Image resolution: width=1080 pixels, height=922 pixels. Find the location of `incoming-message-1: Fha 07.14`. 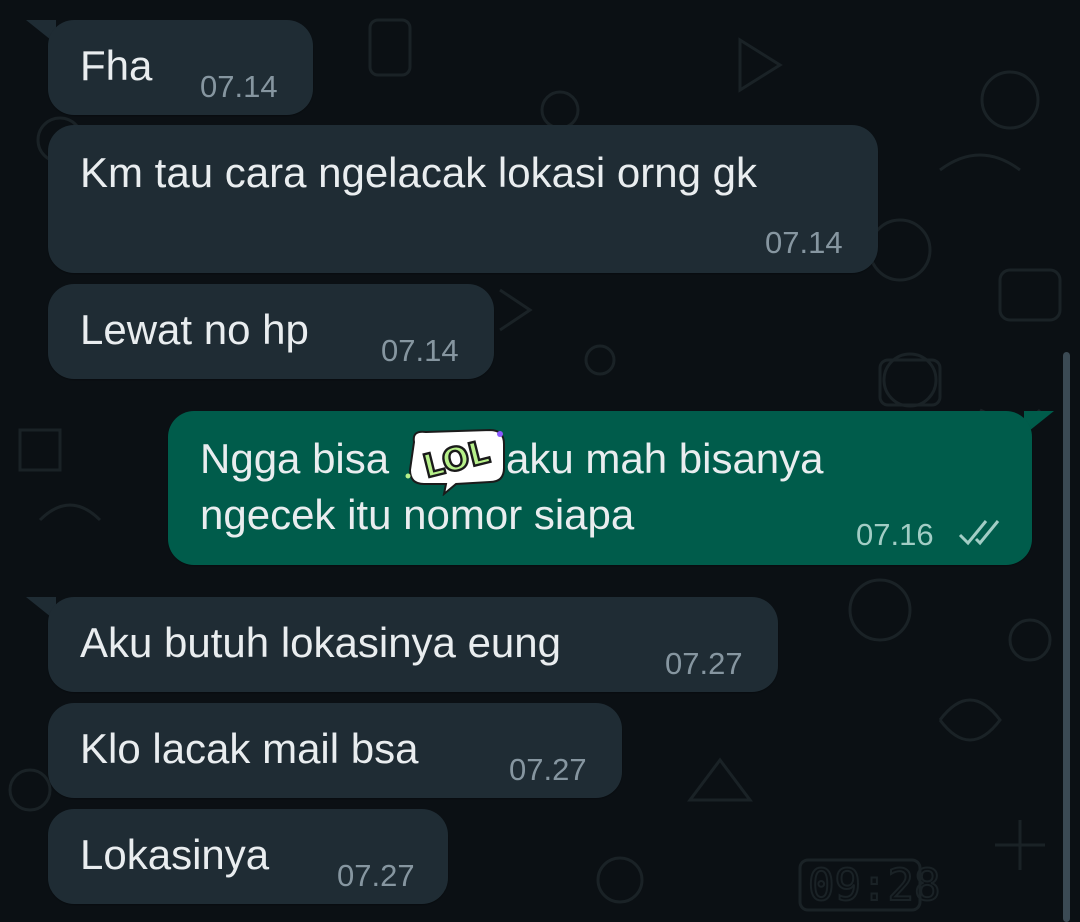

incoming-message-1: Fha 07.14 is located at coordinates (180, 67).